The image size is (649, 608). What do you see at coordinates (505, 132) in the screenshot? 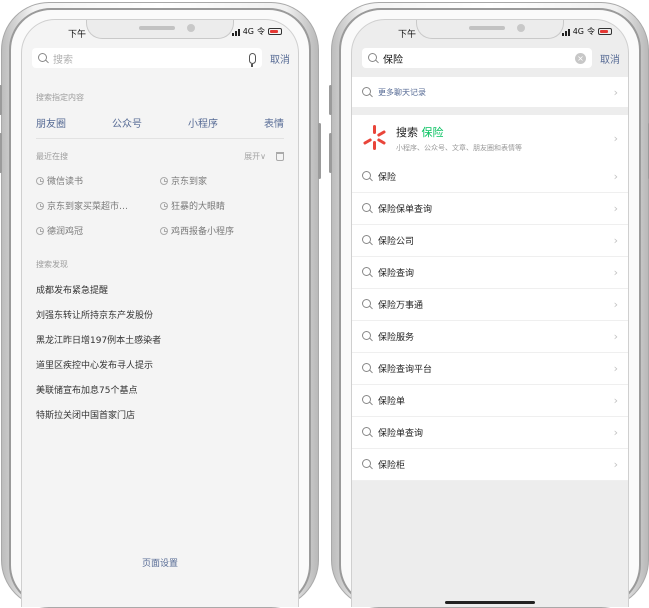
I see `sou-card-title: 搜索 保险` at bounding box center [505, 132].